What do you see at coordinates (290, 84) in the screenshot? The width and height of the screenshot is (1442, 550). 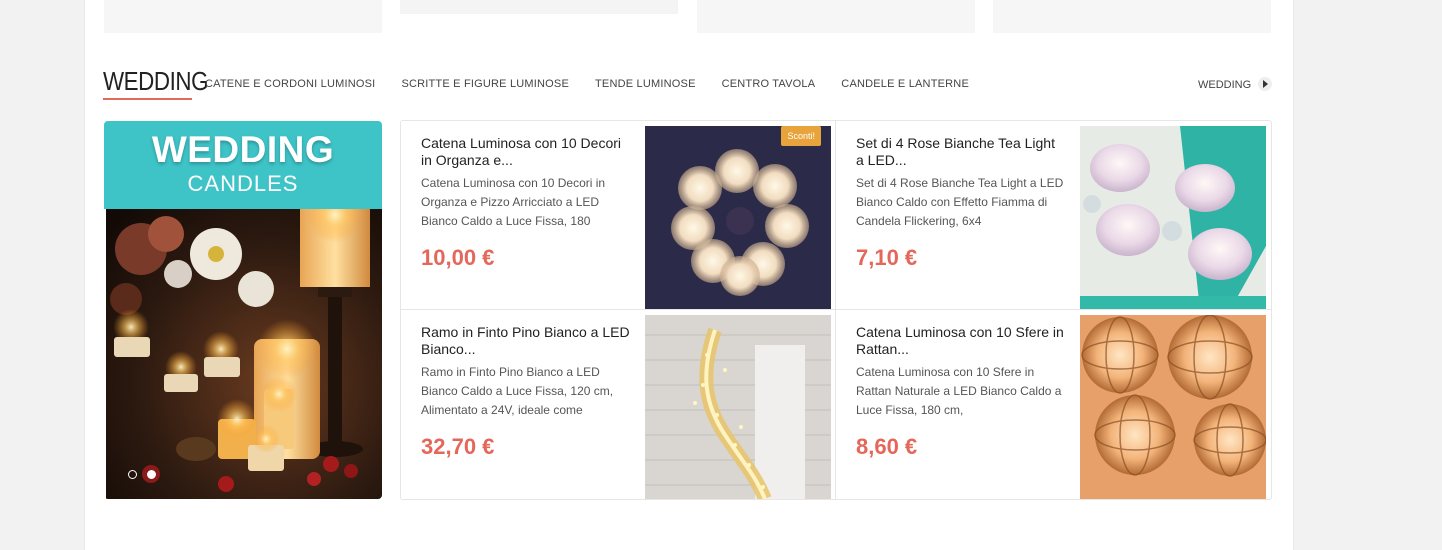 I see `category-link-catene: CATENE E CORDONI LUMINOSI` at bounding box center [290, 84].